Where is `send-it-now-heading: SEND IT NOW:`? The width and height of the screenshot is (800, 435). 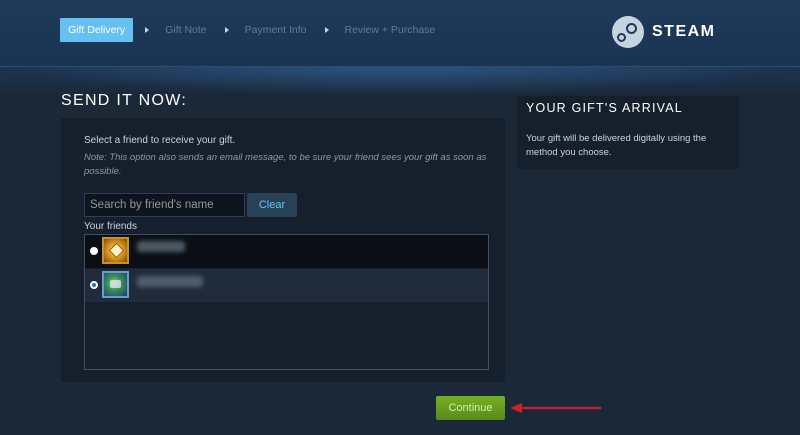 send-it-now-heading: SEND IT NOW: is located at coordinates (124, 100).